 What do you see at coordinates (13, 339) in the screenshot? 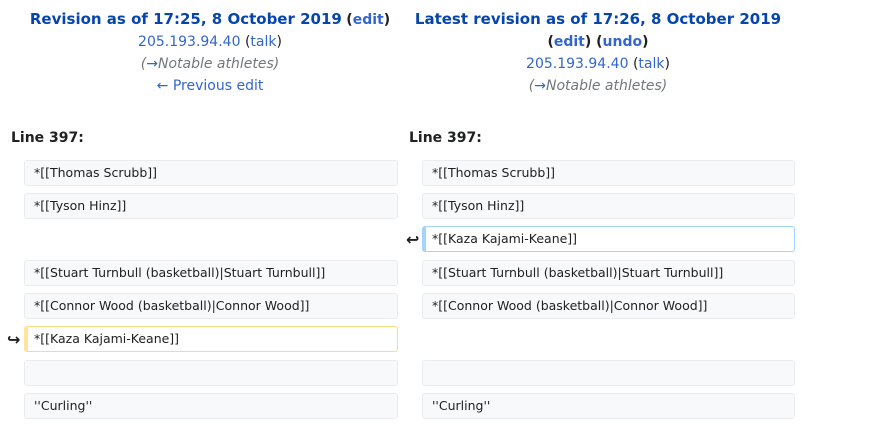
I see `moved-paragraph-left-icon: ↪` at bounding box center [13, 339].